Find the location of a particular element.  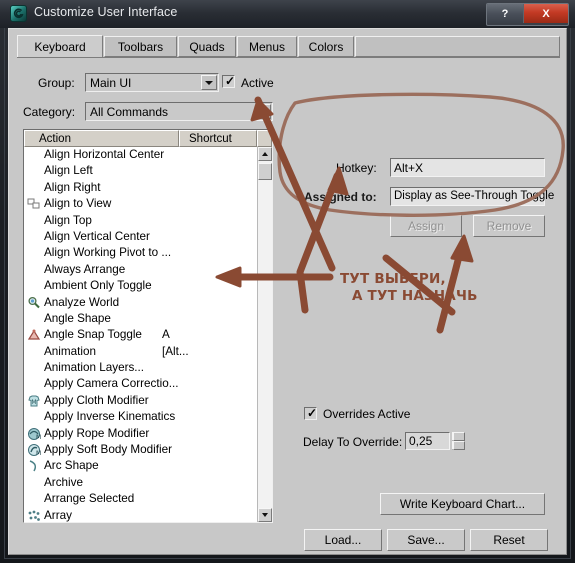

rope-modifier-icon: M is located at coordinates (34, 434).